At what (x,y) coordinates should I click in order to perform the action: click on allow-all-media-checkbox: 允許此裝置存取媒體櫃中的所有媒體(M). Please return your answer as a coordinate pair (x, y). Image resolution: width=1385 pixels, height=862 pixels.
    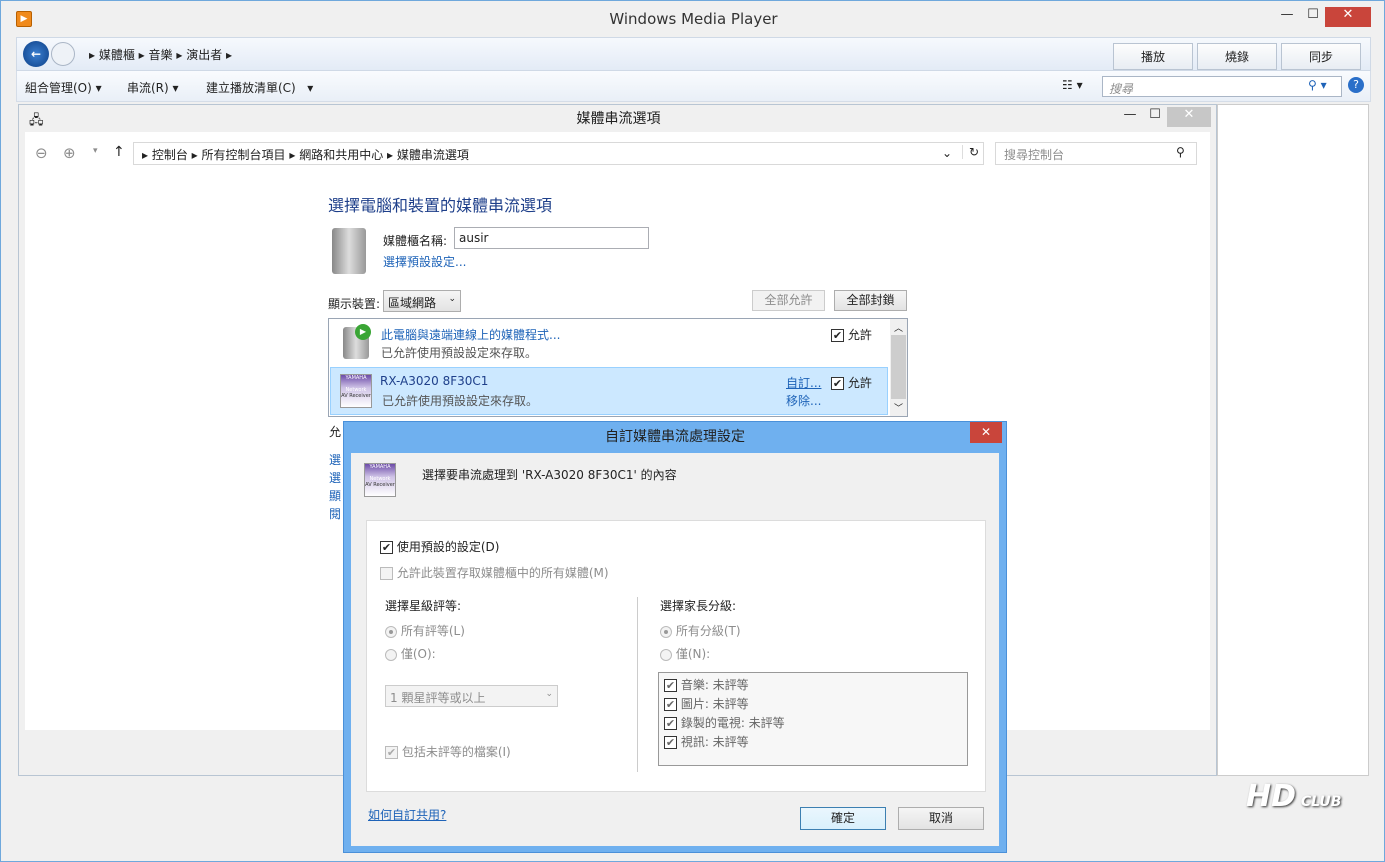
    Looking at the image, I should click on (494, 572).